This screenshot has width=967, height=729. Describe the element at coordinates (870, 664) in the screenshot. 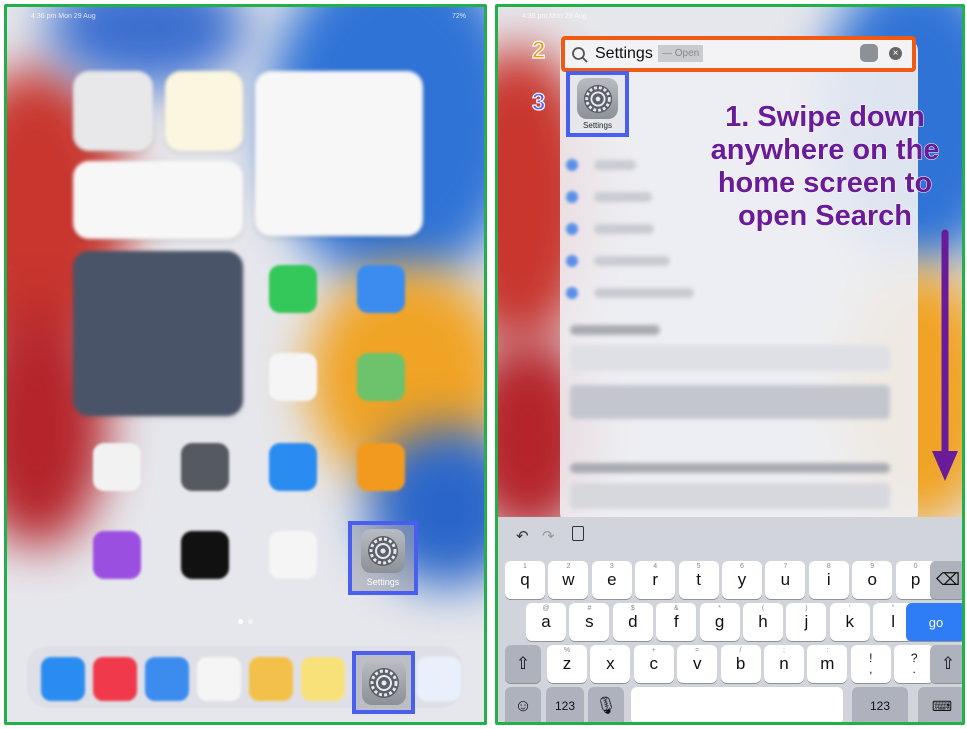

I see `key-3-8: ! ,` at that location.